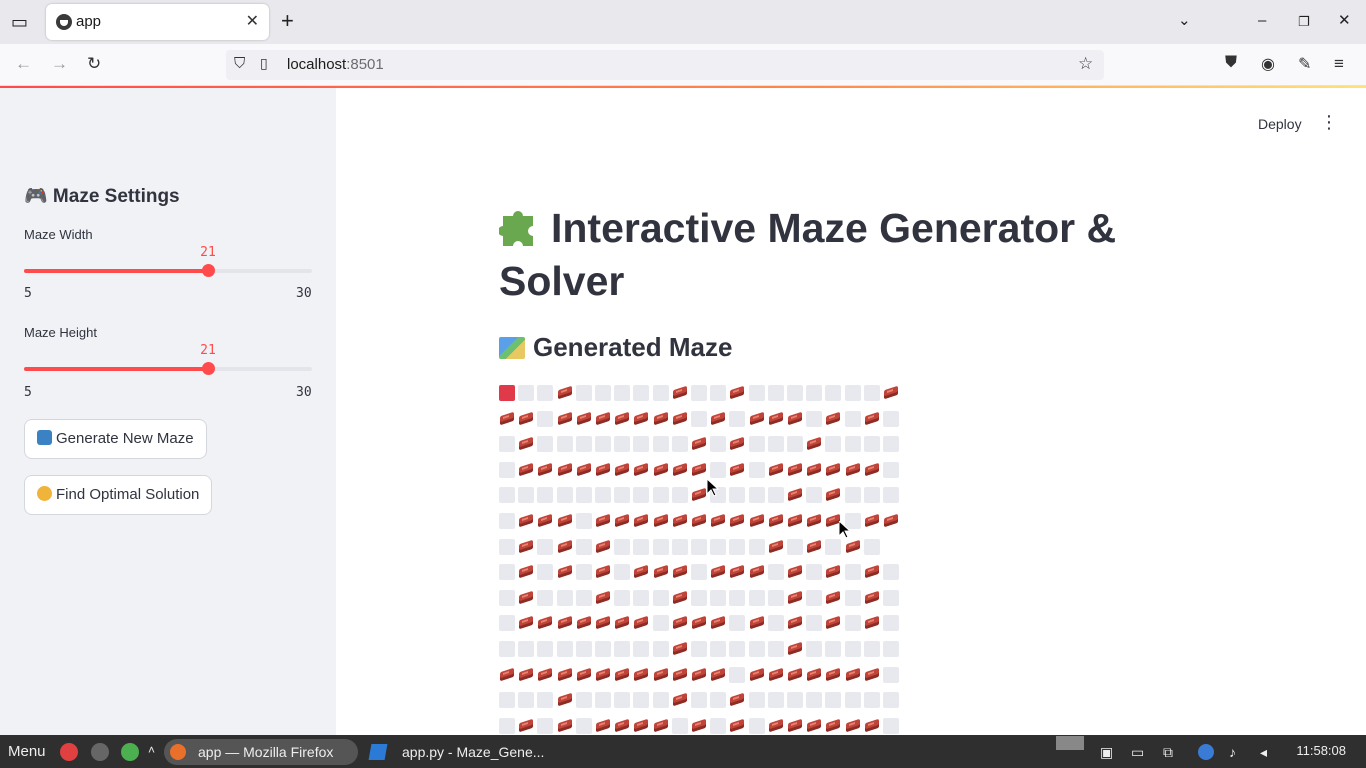 This screenshot has height=768, width=1366. I want to click on generate-maze-button: Generate New Maze, so click(115, 439).